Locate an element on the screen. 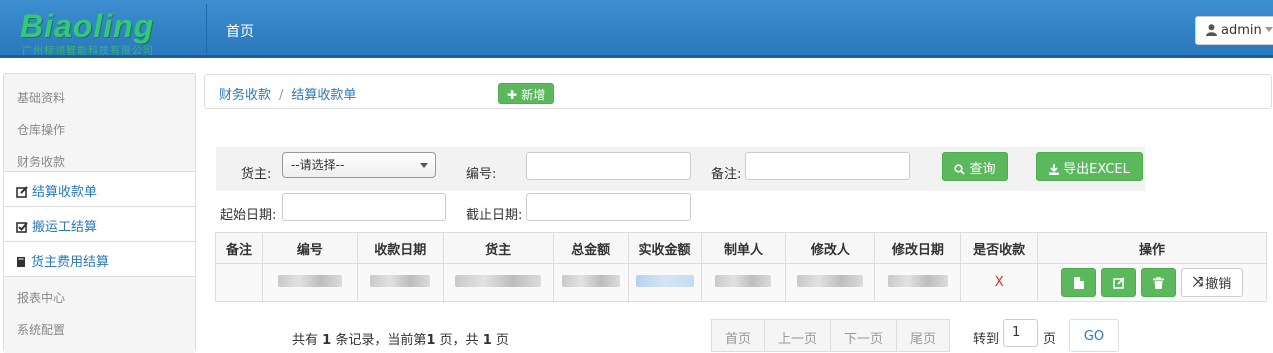  plus-icon: ✚ is located at coordinates (514, 95).